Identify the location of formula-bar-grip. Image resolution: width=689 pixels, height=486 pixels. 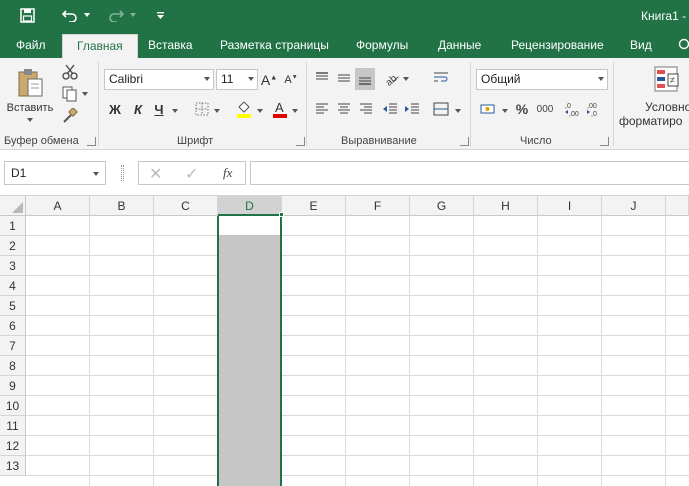
(122, 173).